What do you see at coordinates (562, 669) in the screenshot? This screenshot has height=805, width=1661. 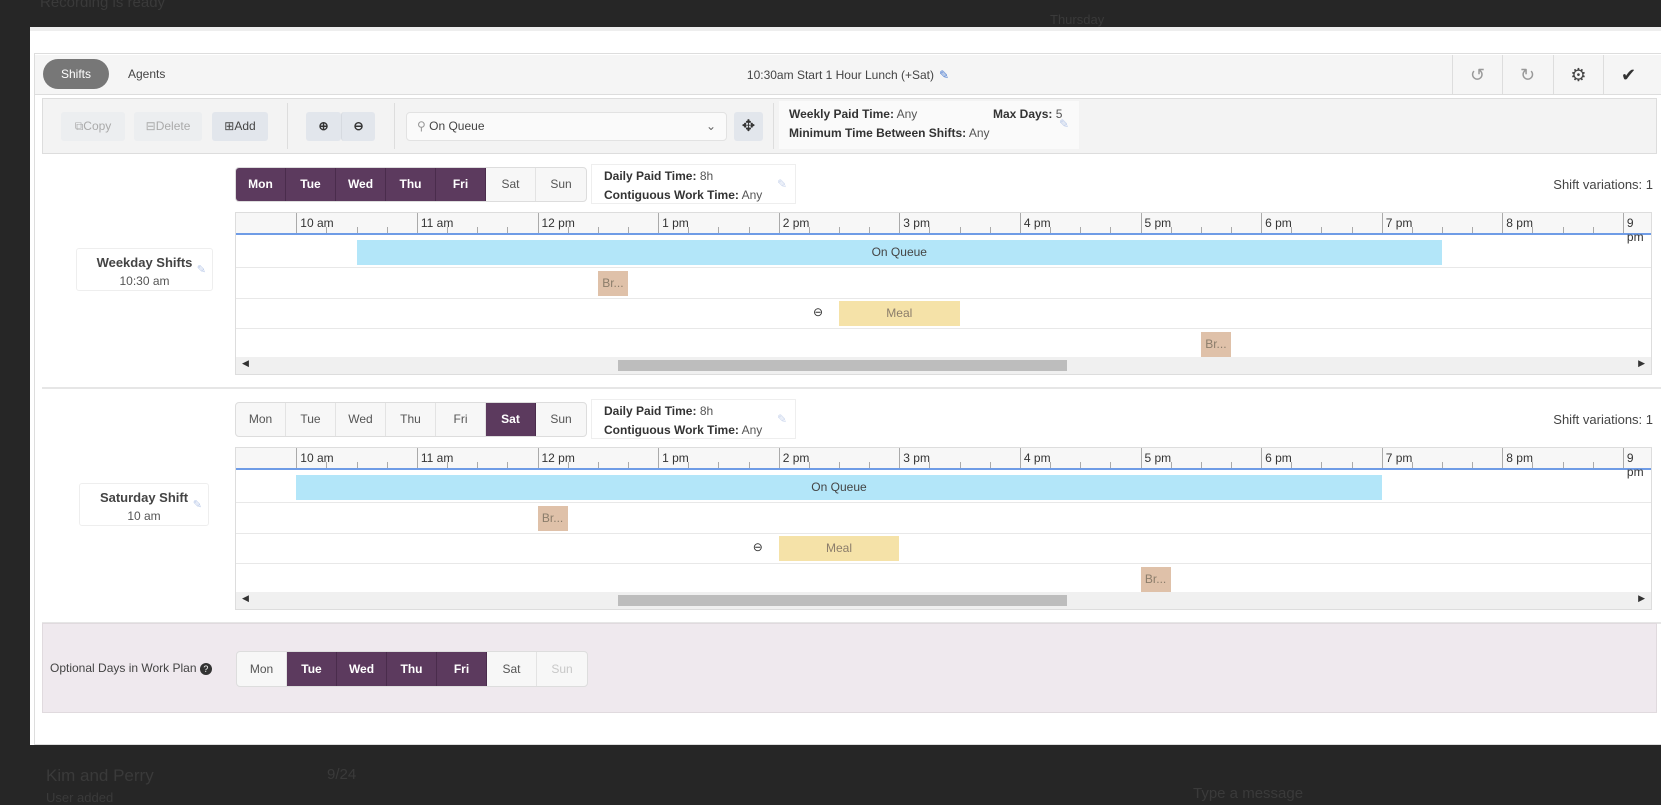 I see `optional-day-sun: Sun` at bounding box center [562, 669].